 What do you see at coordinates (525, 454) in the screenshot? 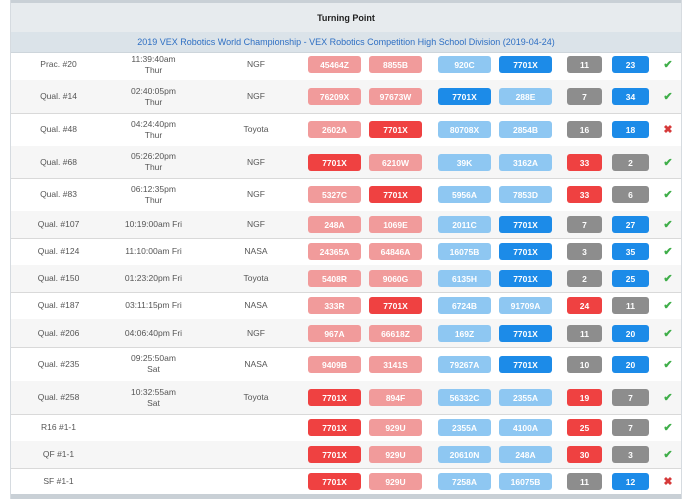
I see `blue-team-2: 248A` at bounding box center [525, 454].